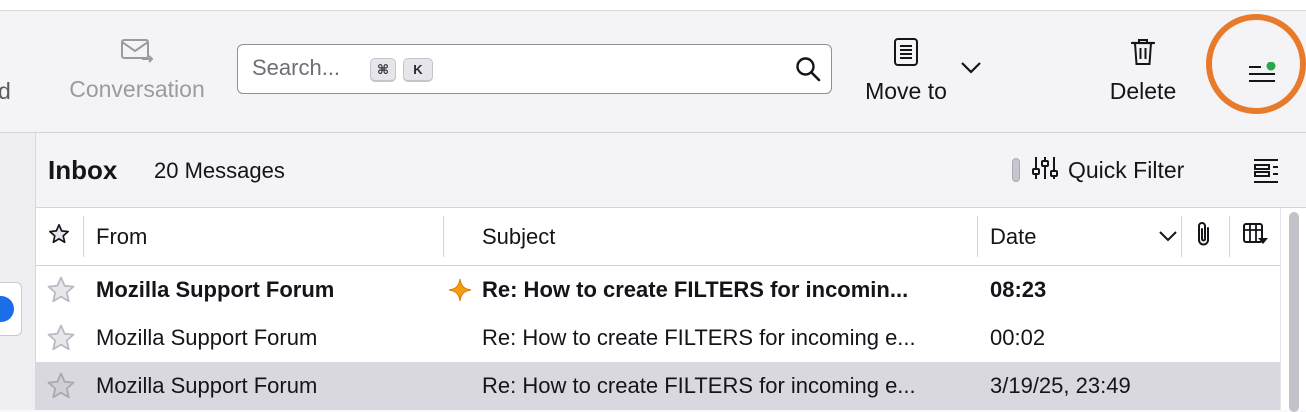 The width and height of the screenshot is (1306, 412). What do you see at coordinates (808, 71) in the screenshot?
I see `search-icon` at bounding box center [808, 71].